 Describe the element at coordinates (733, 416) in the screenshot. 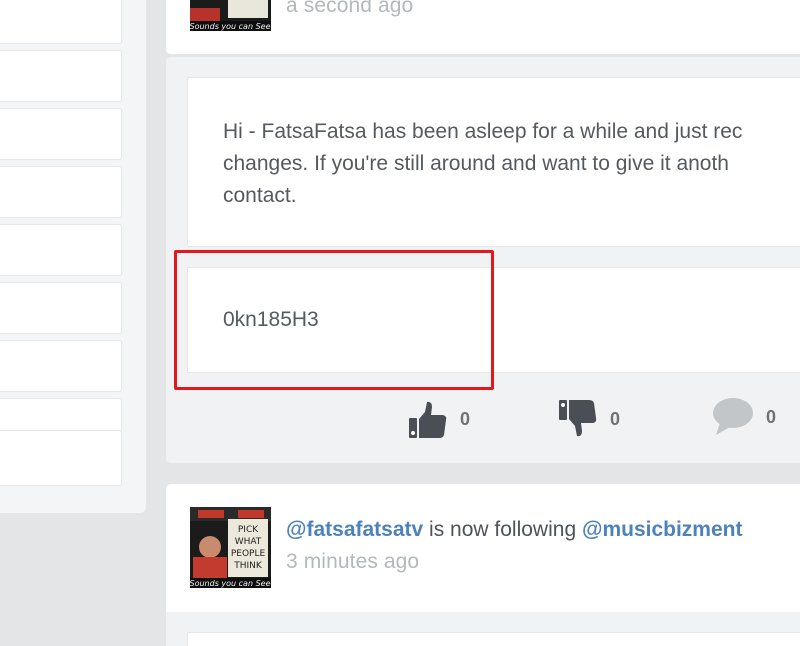

I see `comment-icon` at that location.